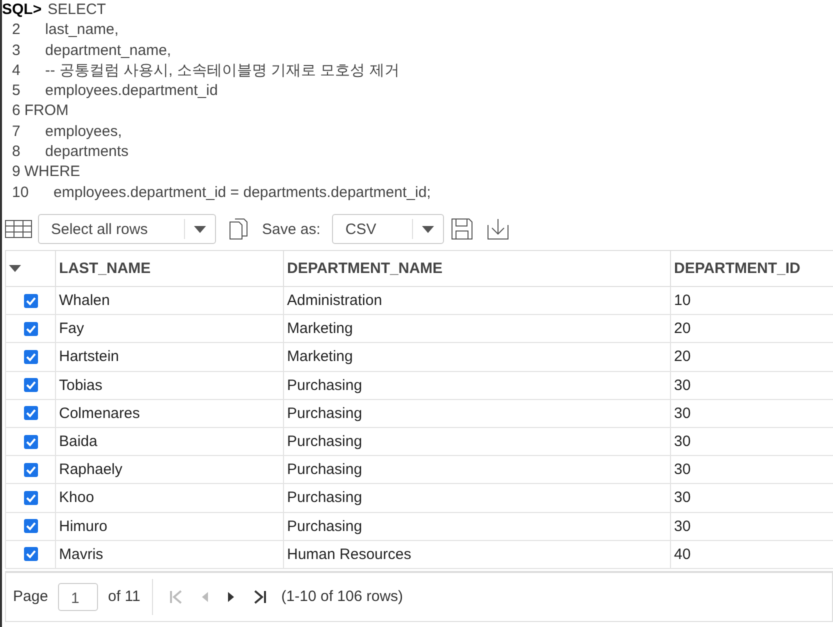 This screenshot has width=833, height=627. I want to click on code-line: last_name,, so click(81, 30).